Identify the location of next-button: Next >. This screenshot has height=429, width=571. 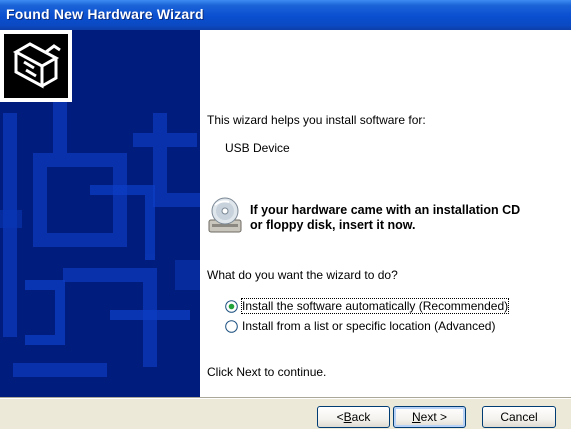
(429, 417).